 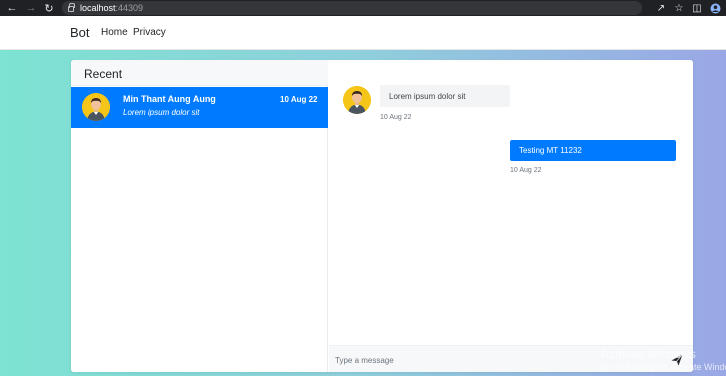 What do you see at coordinates (98, 8) in the screenshot?
I see `url-host: localhost` at bounding box center [98, 8].